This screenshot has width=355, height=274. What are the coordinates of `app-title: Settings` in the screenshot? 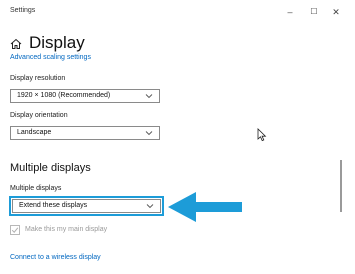 It's located at (23, 10).